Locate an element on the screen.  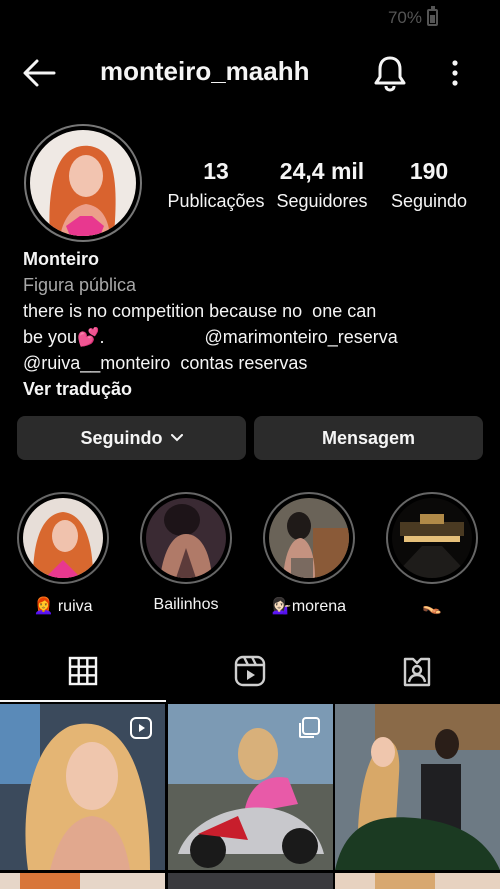
profile-avatar is located at coordinates (83, 183).